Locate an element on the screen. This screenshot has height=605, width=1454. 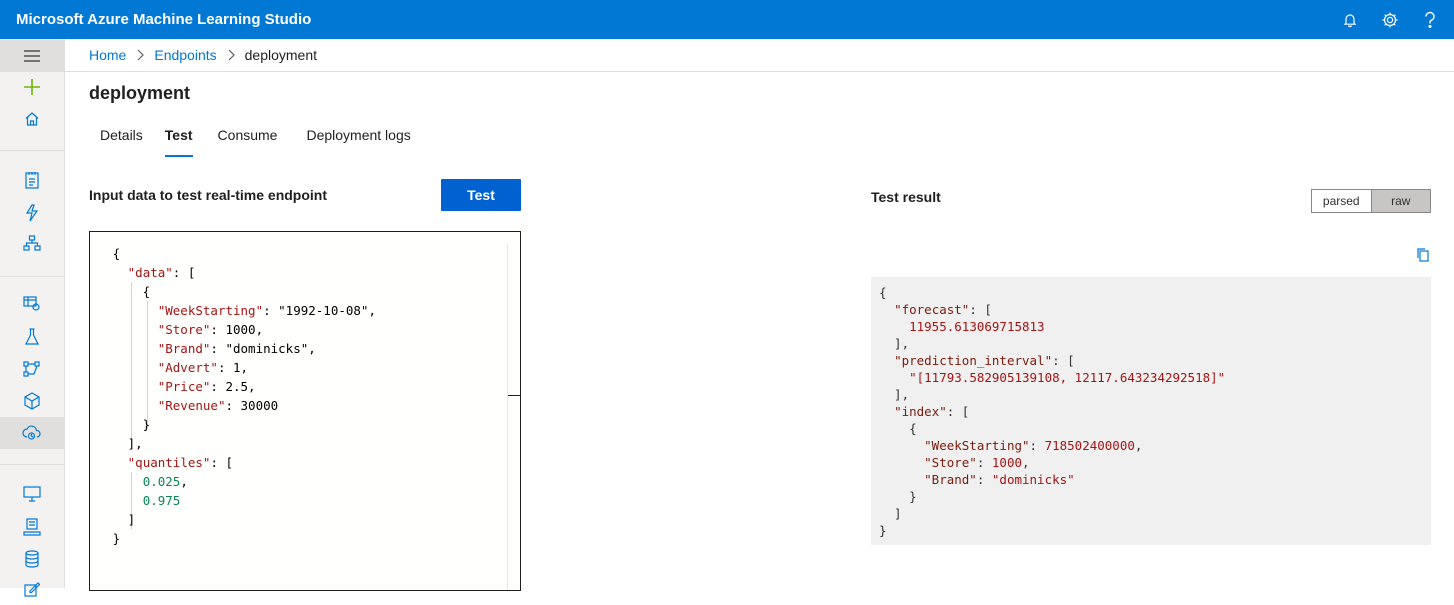
tab-deployment-logs: Deployment logs is located at coordinates (354, 142).